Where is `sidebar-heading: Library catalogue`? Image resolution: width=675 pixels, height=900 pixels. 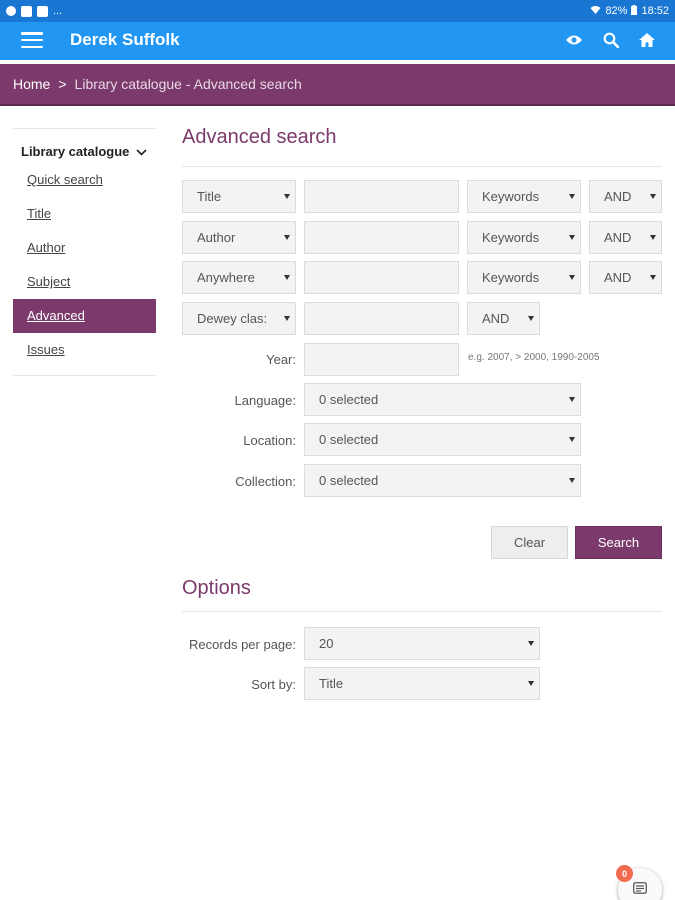
sidebar-heading: Library catalogue is located at coordinates (84, 146).